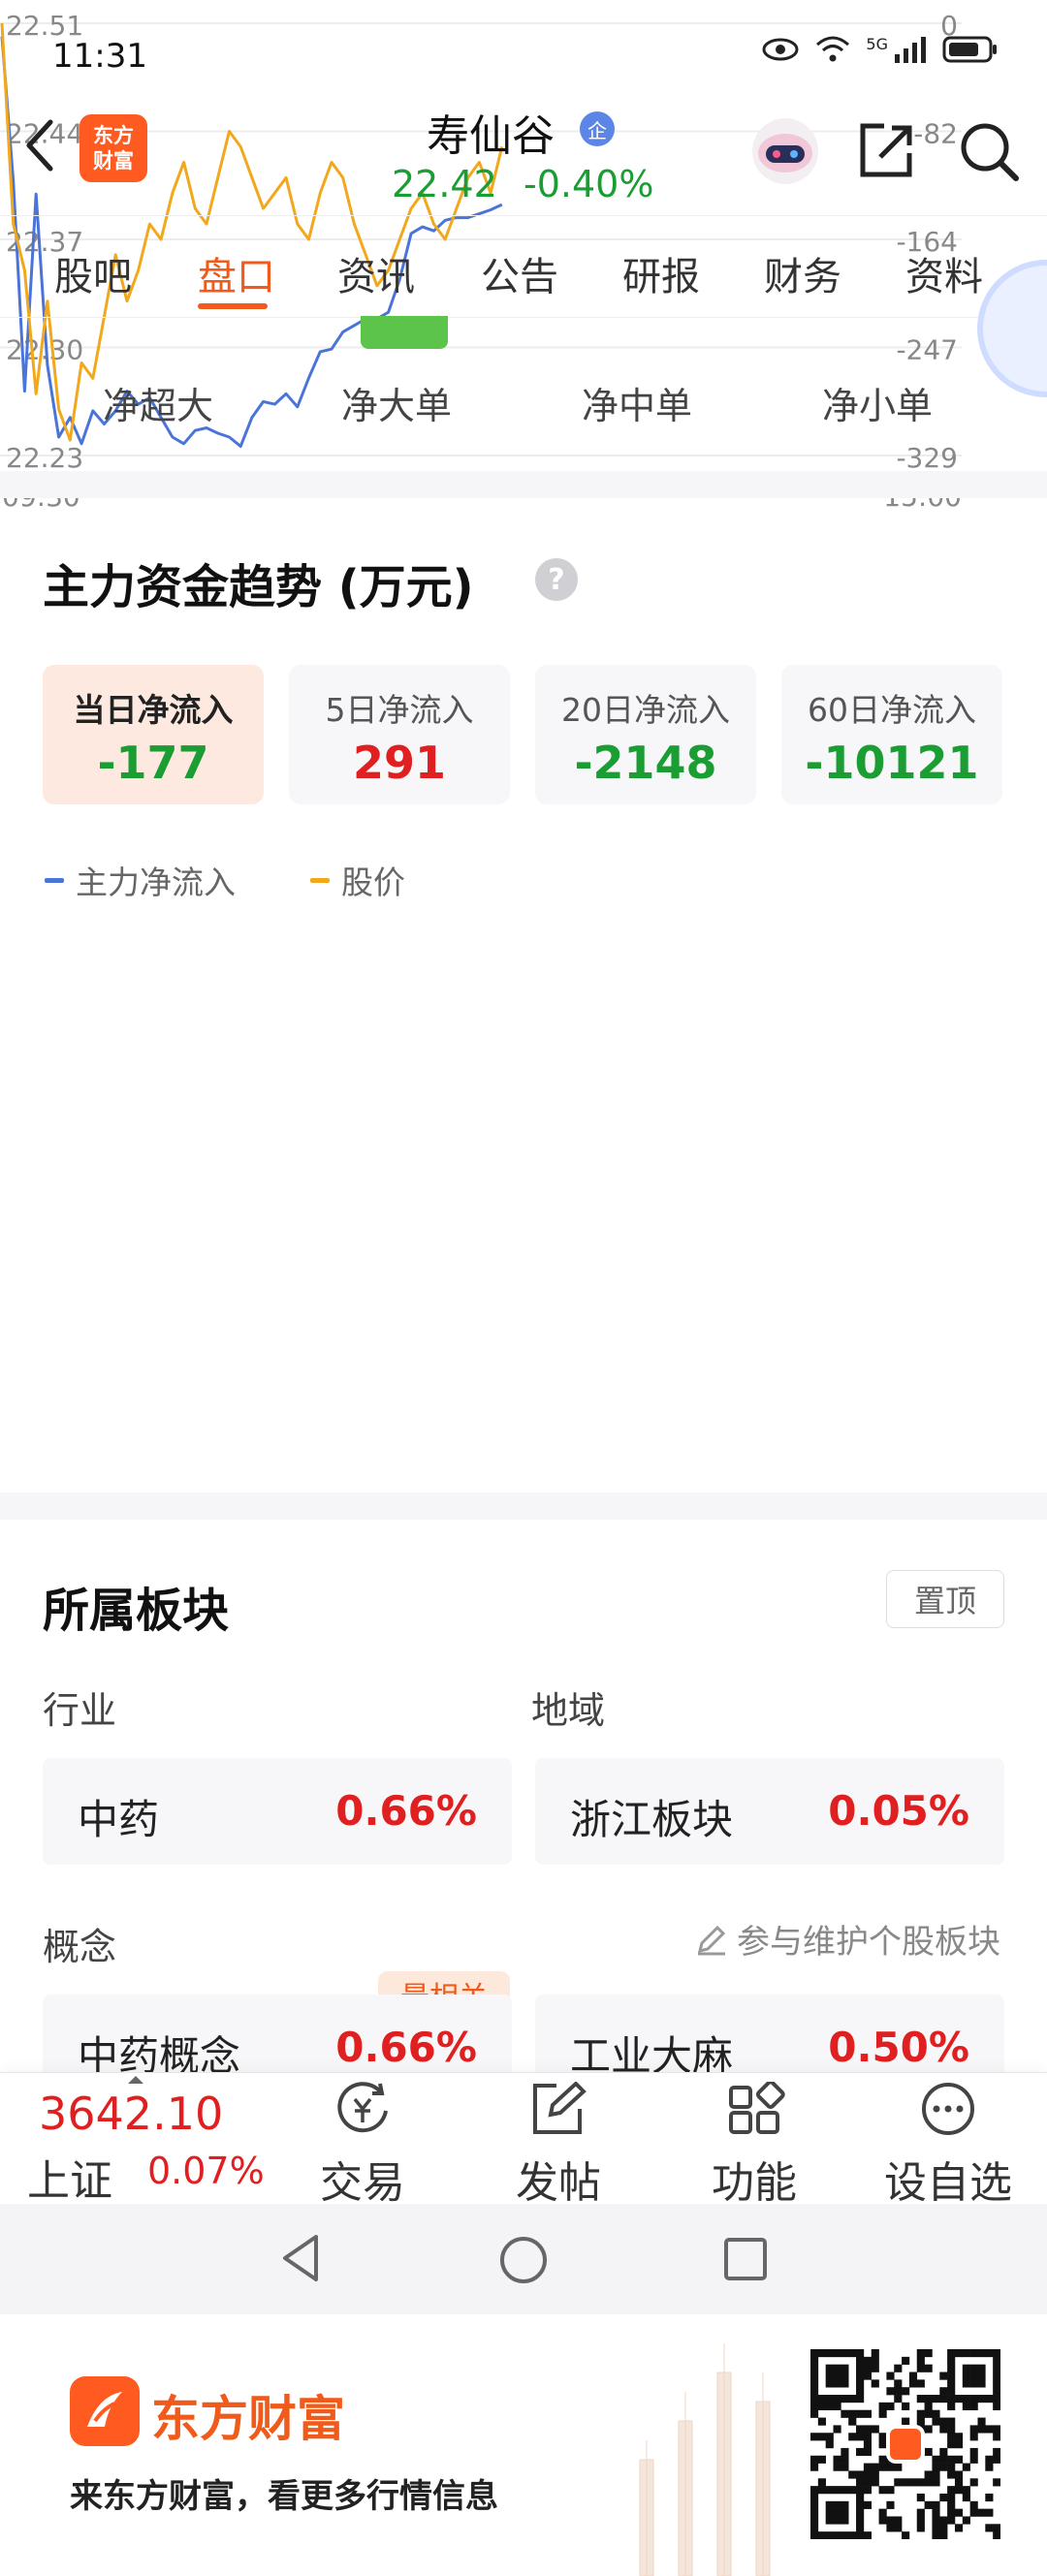 The image size is (1047, 2576). What do you see at coordinates (892, 763) in the screenshot?
I see `card-value: -10121` at bounding box center [892, 763].